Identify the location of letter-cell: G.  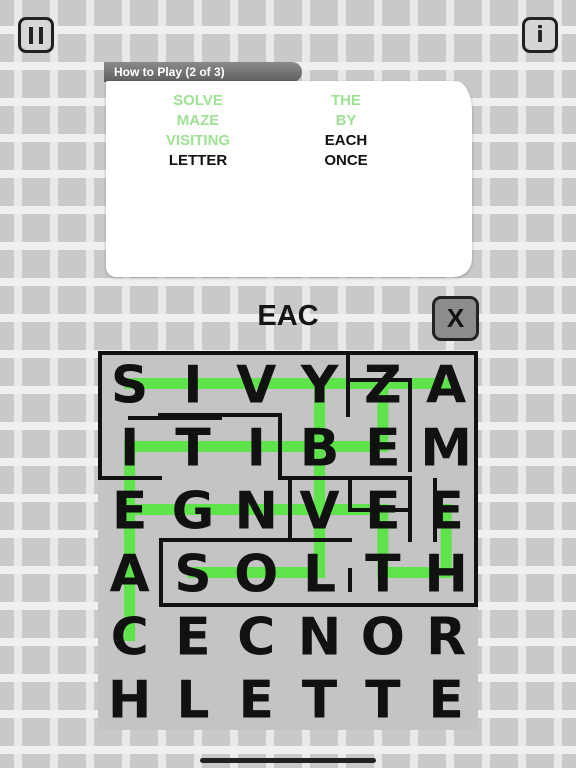
(193, 512).